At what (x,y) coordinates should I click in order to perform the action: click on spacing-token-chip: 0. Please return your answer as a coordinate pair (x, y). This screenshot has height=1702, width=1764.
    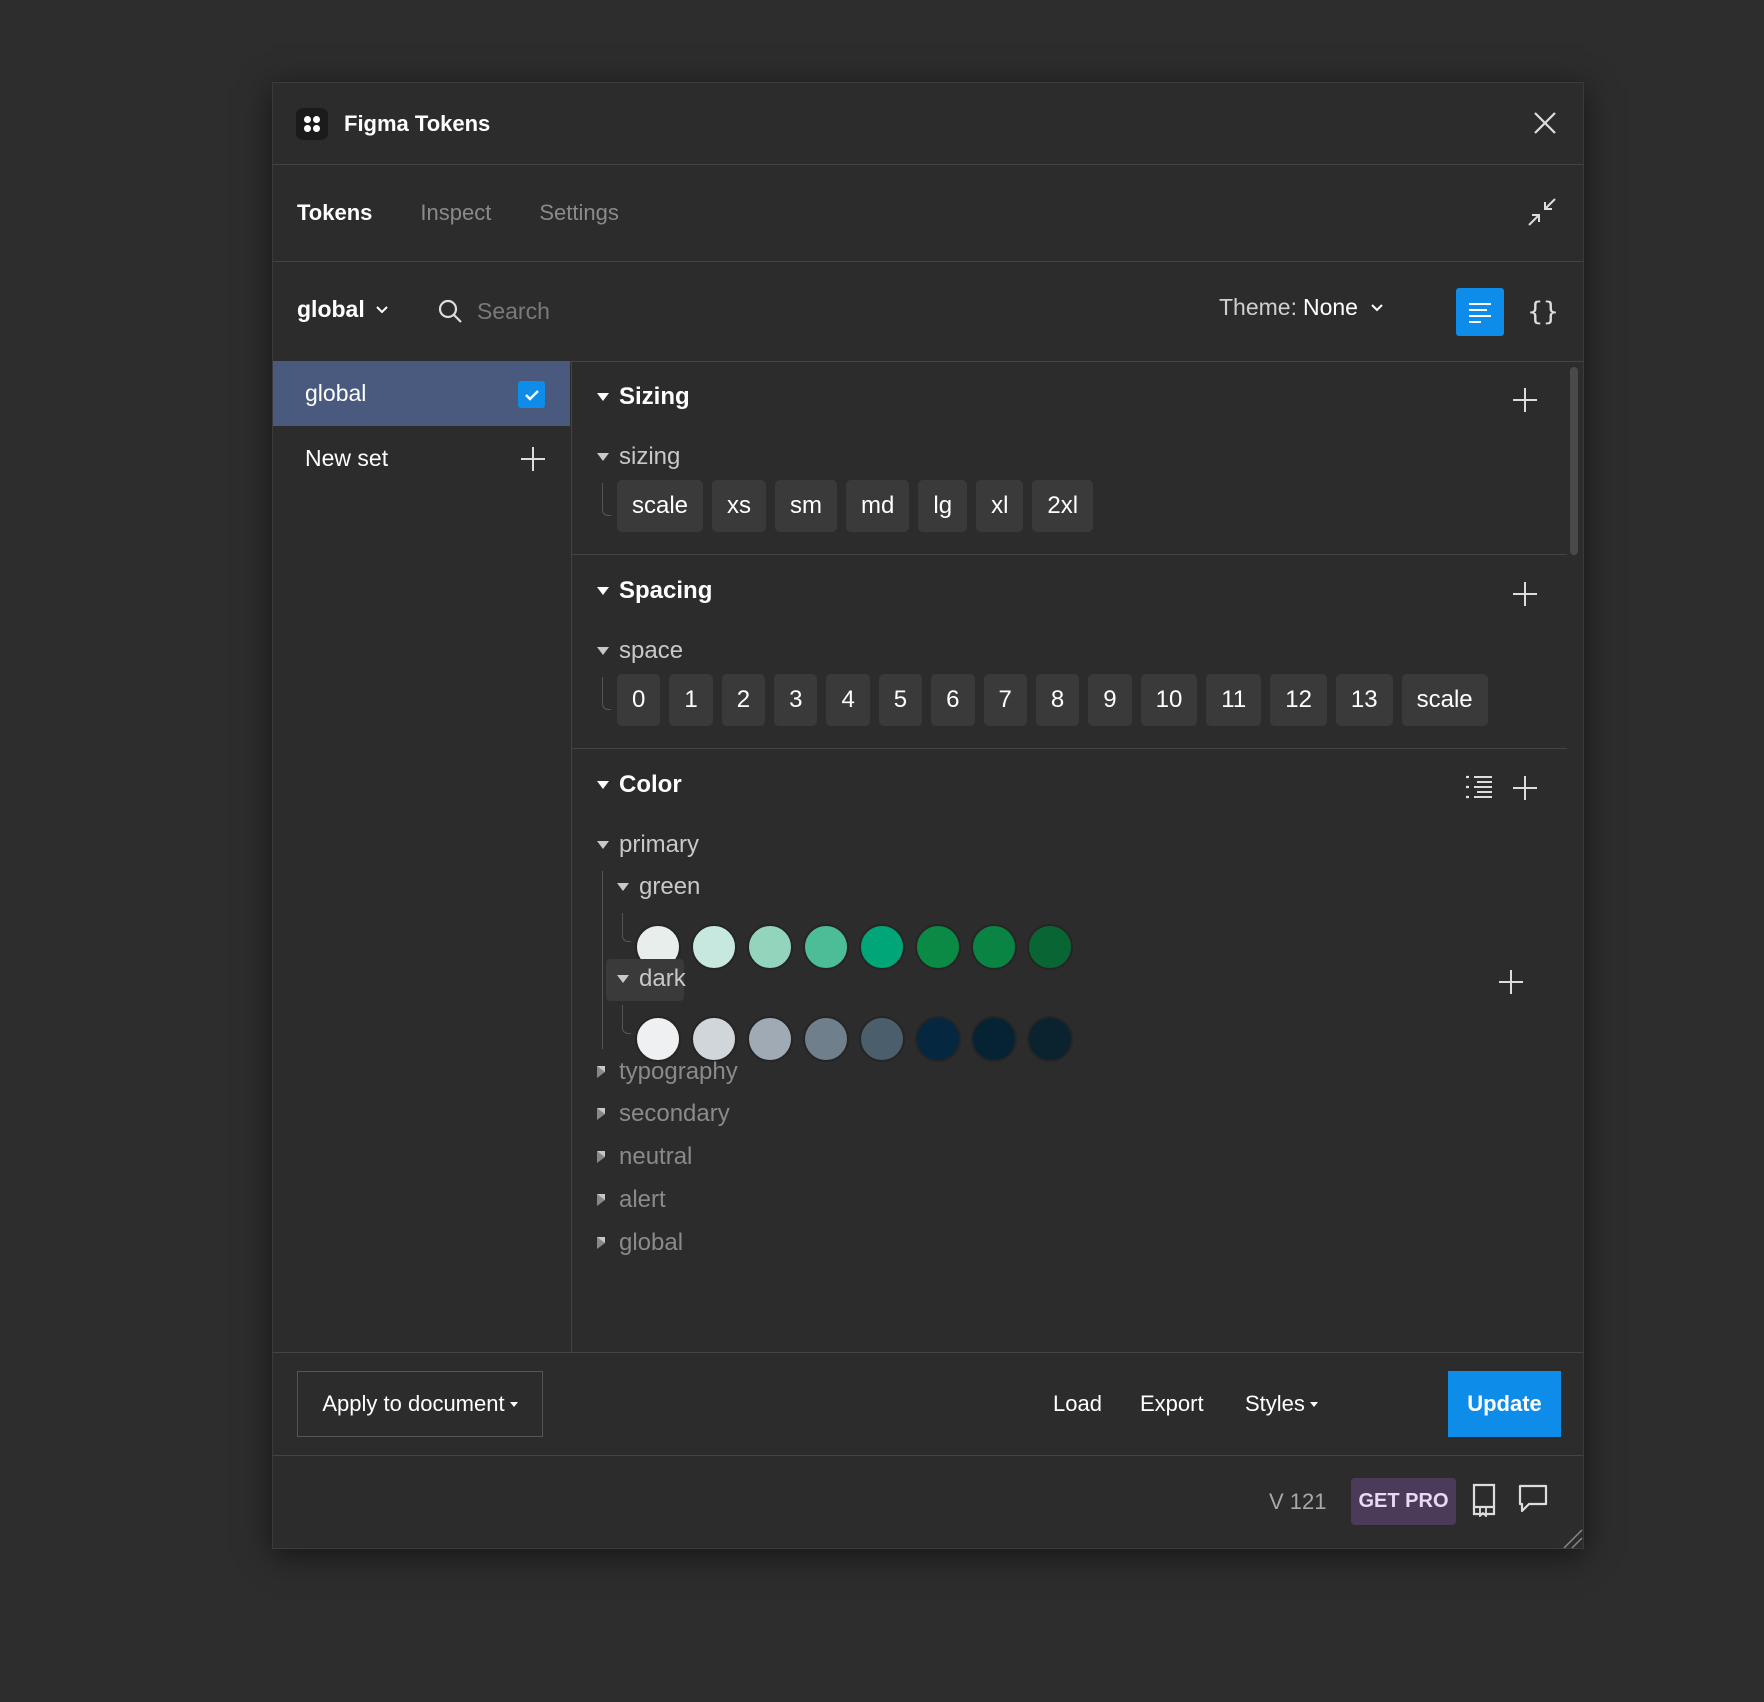
    Looking at the image, I should click on (639, 700).